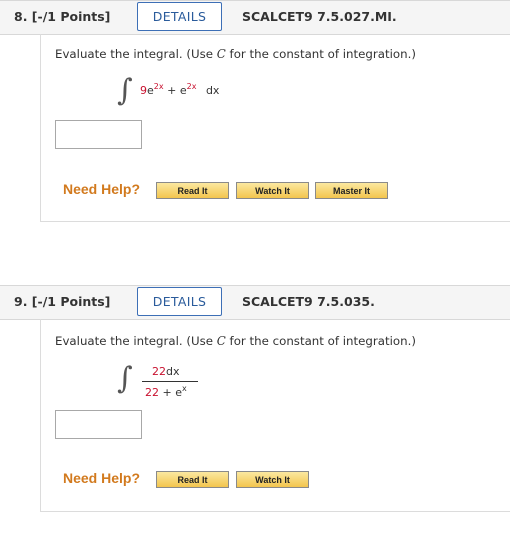 The height and width of the screenshot is (539, 510). I want to click on question-8-details-button: DETAILS, so click(179, 16).